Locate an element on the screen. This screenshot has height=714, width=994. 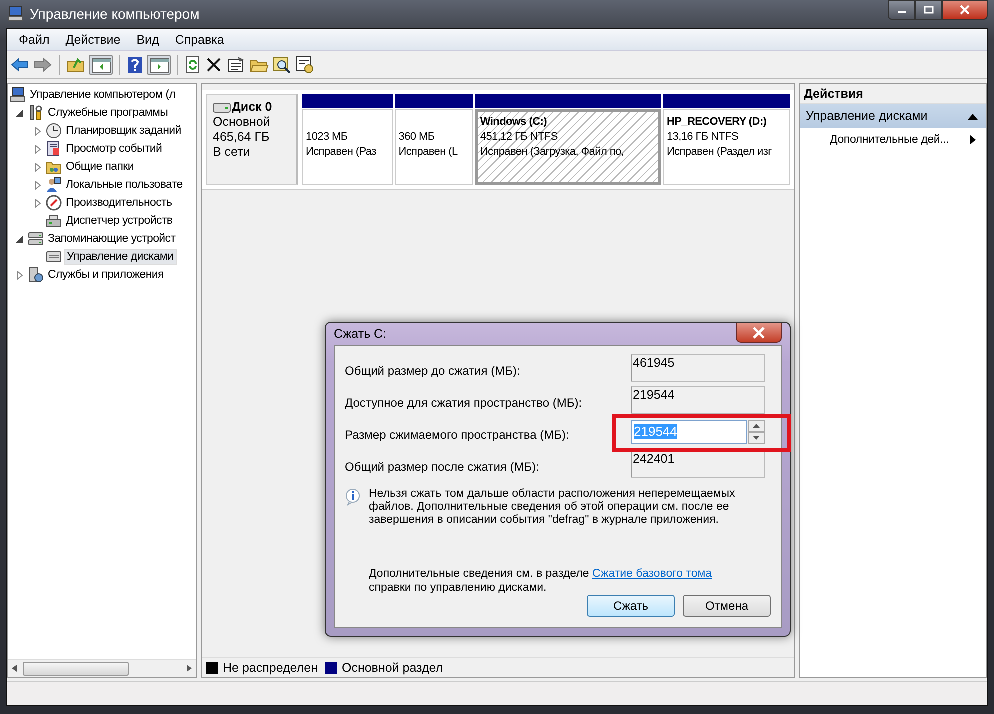
spin-down-button is located at coordinates (756, 438).